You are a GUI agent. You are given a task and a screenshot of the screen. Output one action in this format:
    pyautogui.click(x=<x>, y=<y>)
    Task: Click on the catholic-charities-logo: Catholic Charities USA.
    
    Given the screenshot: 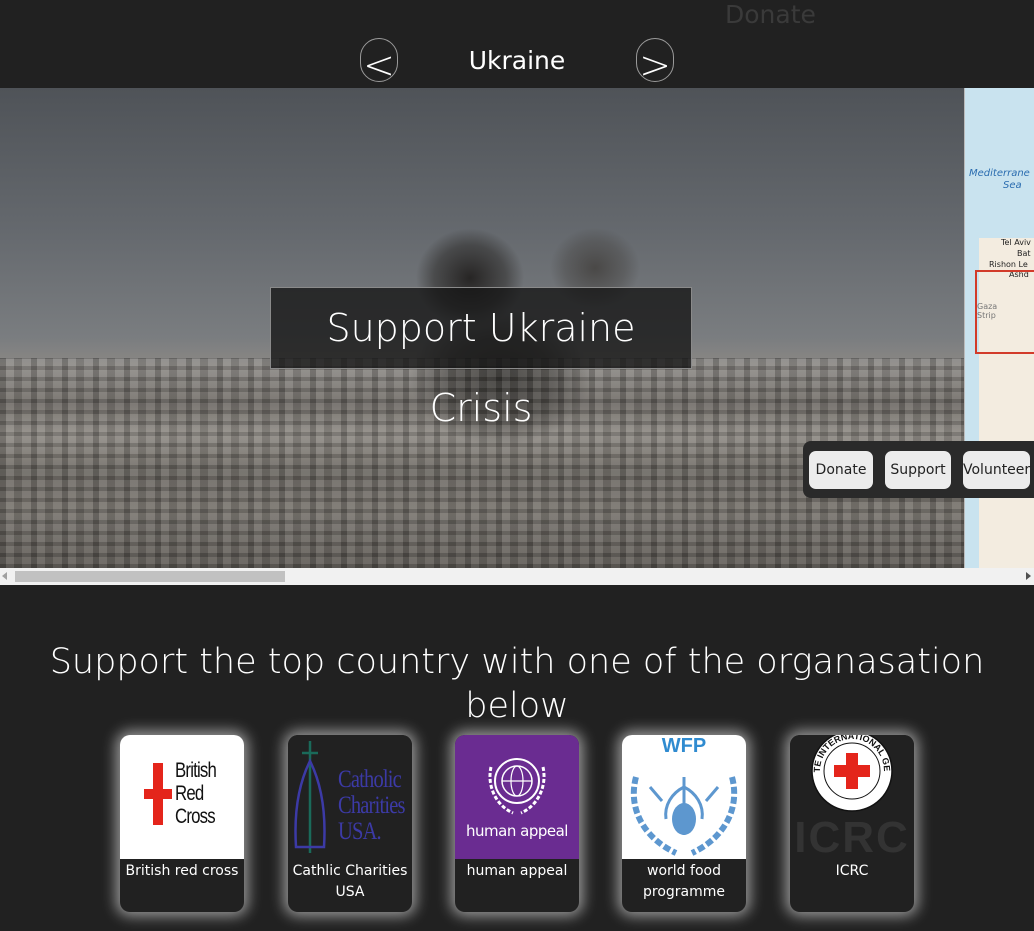 What is the action you would take?
    pyautogui.click(x=350, y=797)
    